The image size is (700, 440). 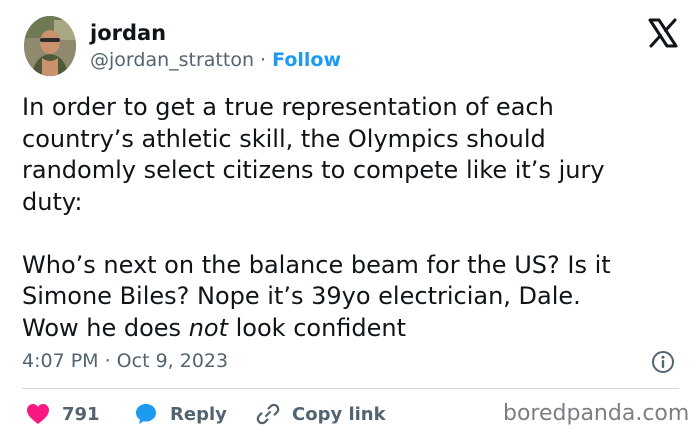 What do you see at coordinates (663, 33) in the screenshot?
I see `x-logo-icon` at bounding box center [663, 33].